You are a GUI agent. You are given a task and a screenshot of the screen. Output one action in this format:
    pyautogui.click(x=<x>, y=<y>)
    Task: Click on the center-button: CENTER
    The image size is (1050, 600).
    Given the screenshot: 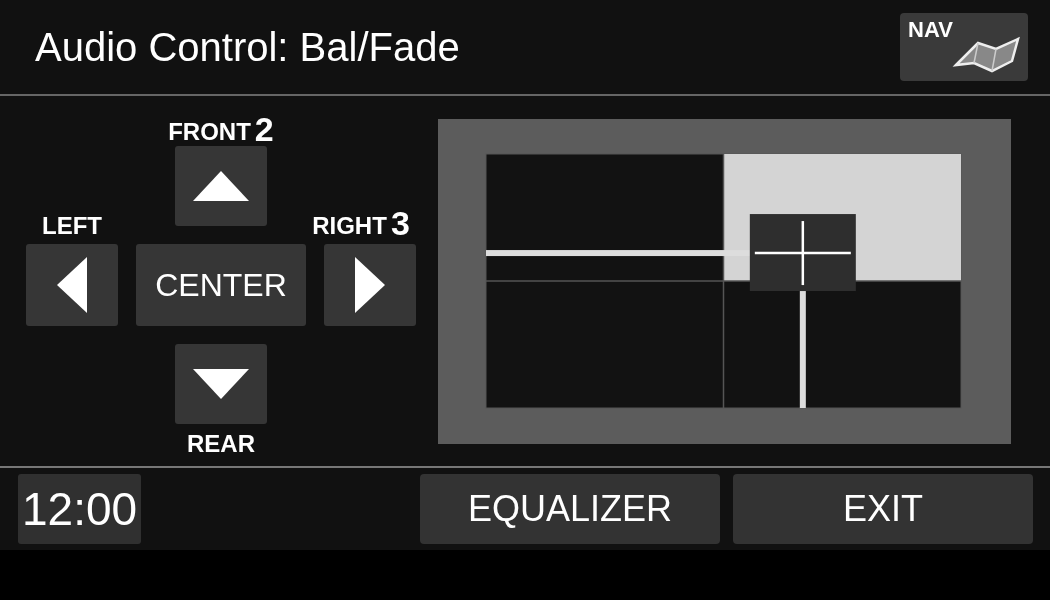 What is the action you would take?
    pyautogui.click(x=221, y=285)
    